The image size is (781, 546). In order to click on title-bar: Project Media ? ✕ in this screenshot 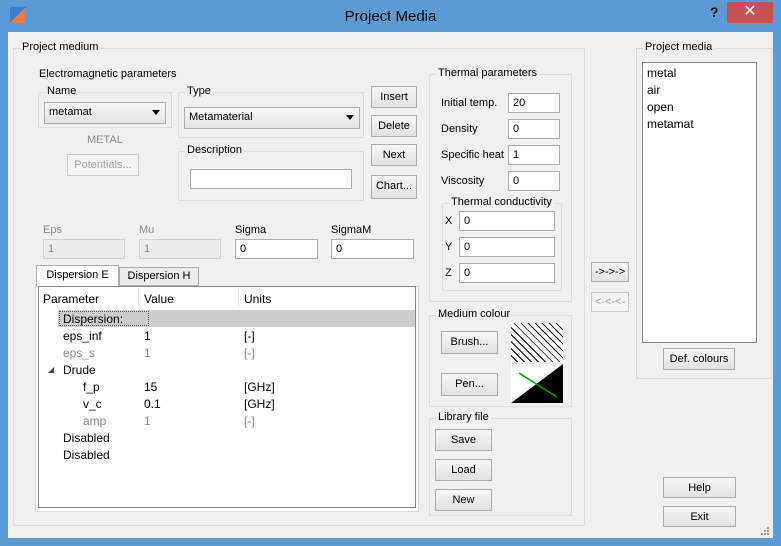, I will do `click(390, 16)`.